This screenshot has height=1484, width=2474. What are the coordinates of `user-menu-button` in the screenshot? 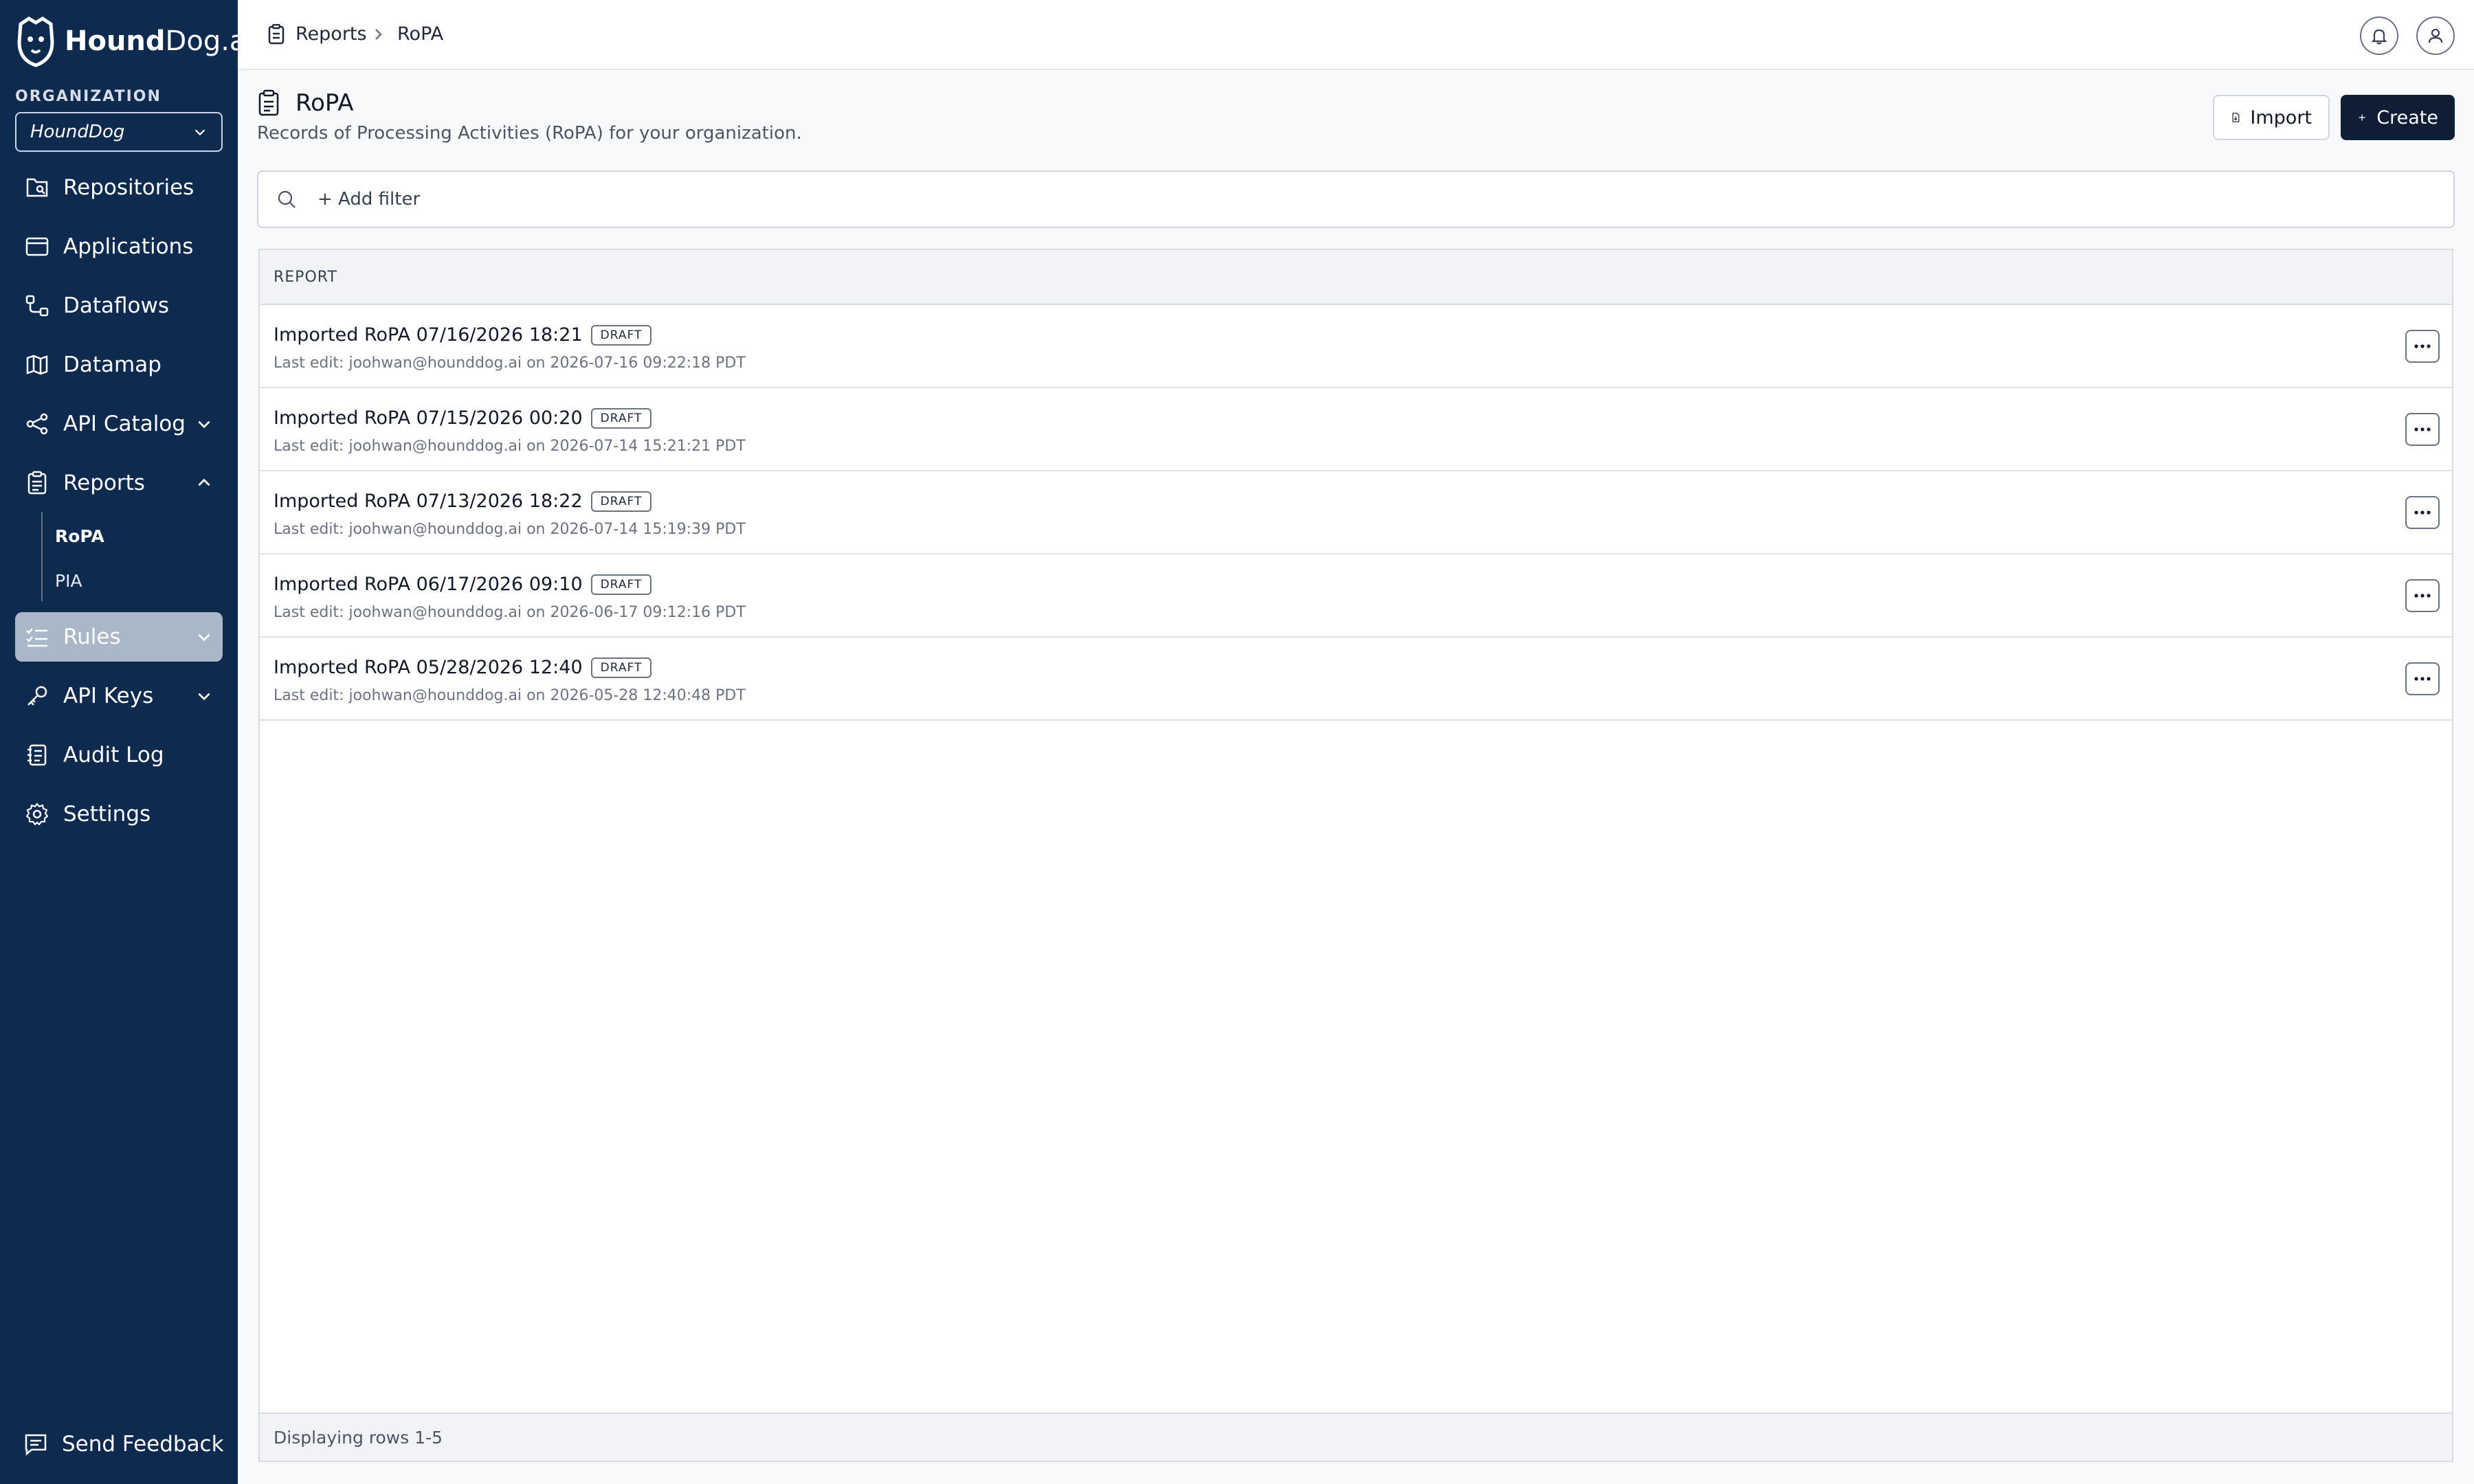 It's located at (2435, 35).